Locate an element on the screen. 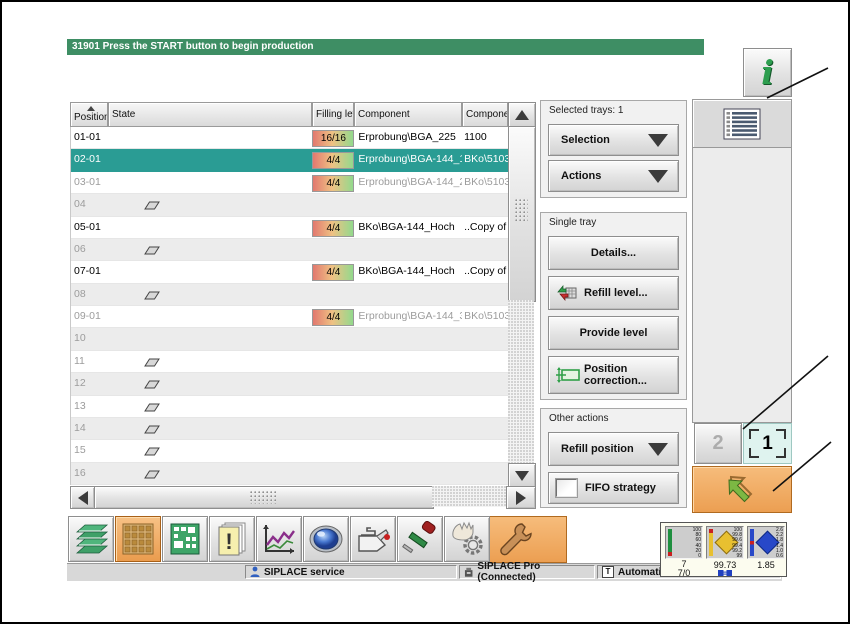 The image size is (850, 624). info-button: i is located at coordinates (767, 72).